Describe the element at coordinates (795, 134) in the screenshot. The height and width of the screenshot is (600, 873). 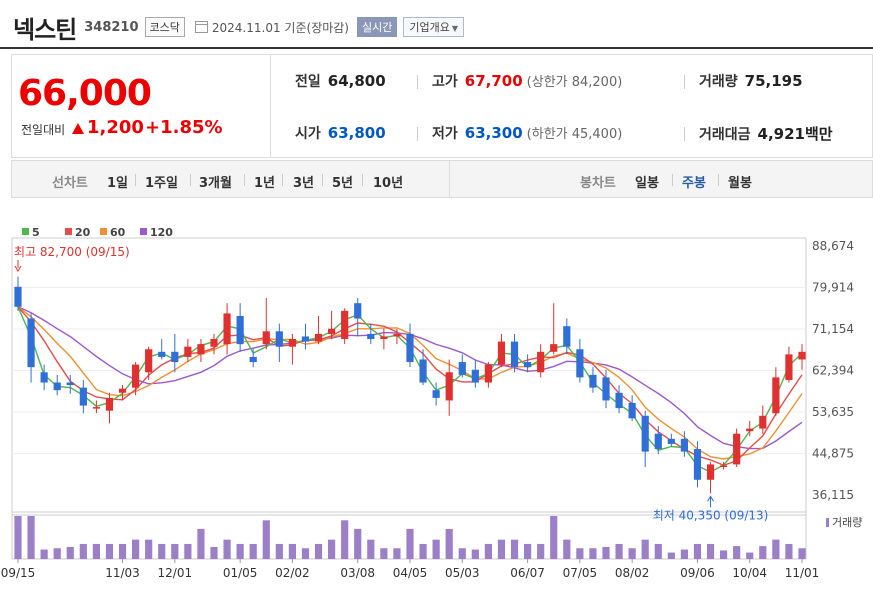
I see `amount-value: 4,921백만` at that location.